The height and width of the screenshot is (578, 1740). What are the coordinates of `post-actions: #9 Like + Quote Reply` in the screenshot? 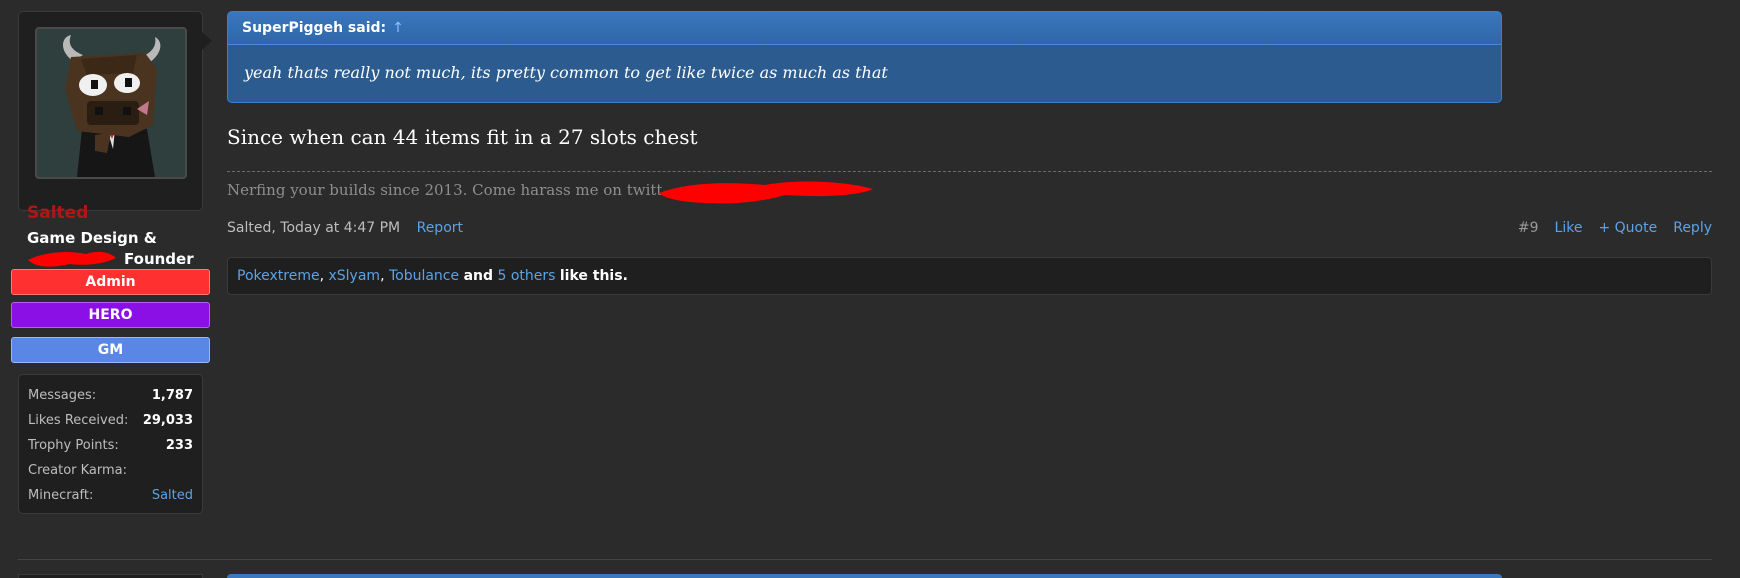 It's located at (1615, 228).